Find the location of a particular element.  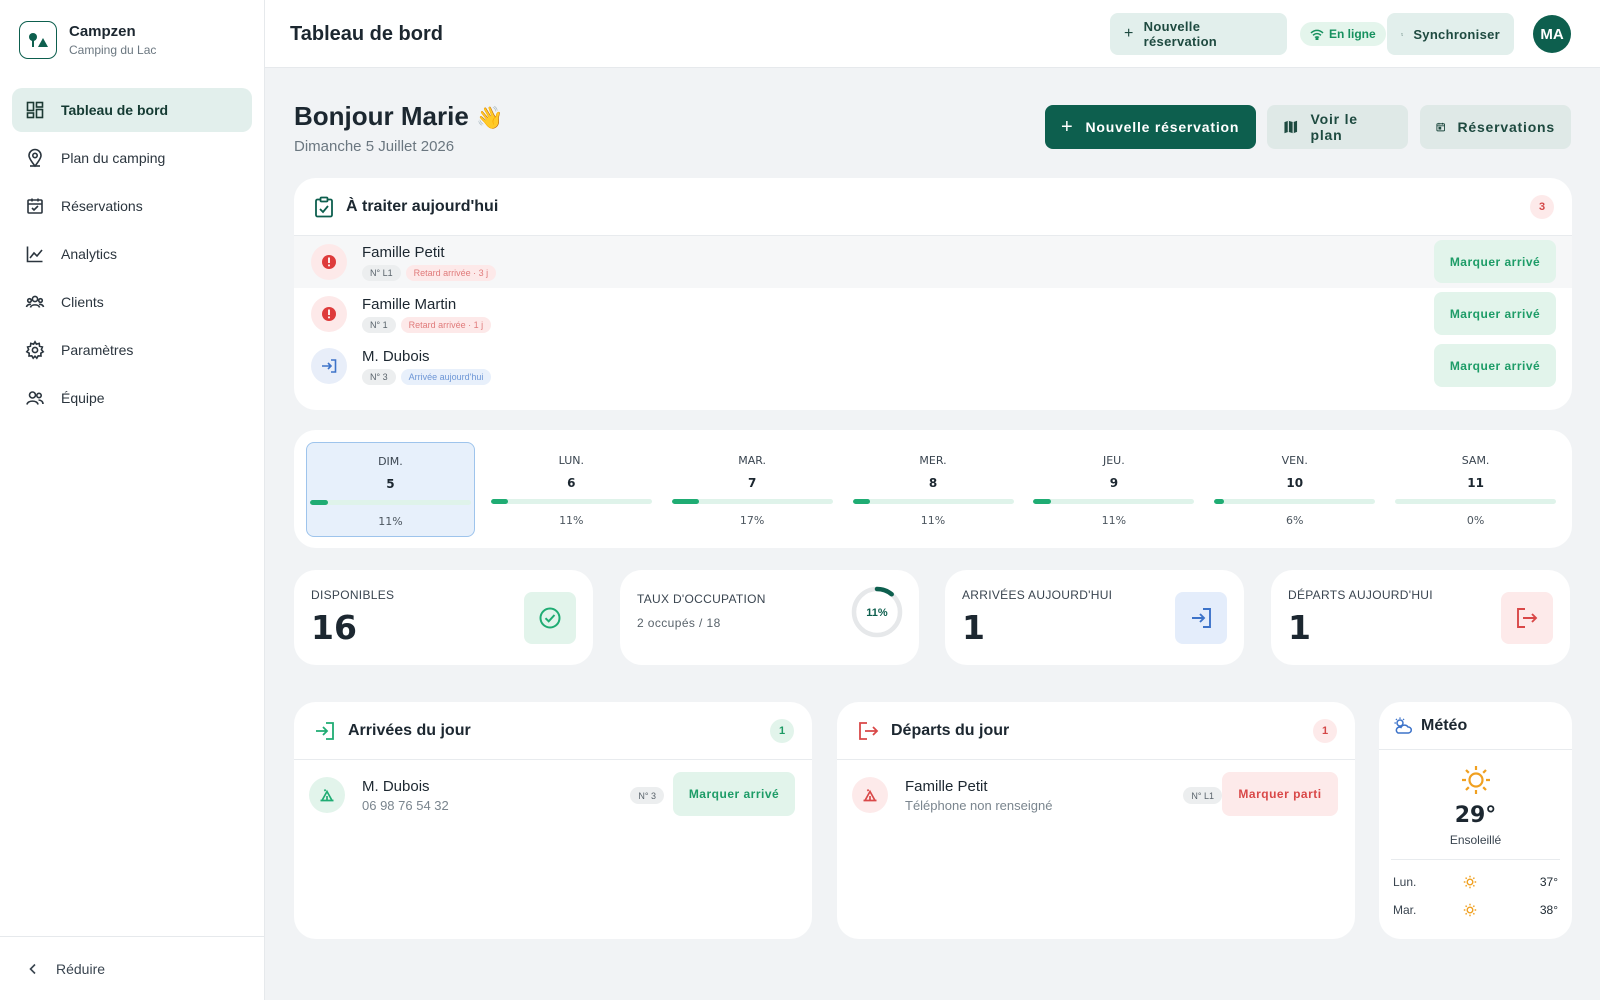

week-day-10: VEN. 10 6% is located at coordinates (1294, 489).